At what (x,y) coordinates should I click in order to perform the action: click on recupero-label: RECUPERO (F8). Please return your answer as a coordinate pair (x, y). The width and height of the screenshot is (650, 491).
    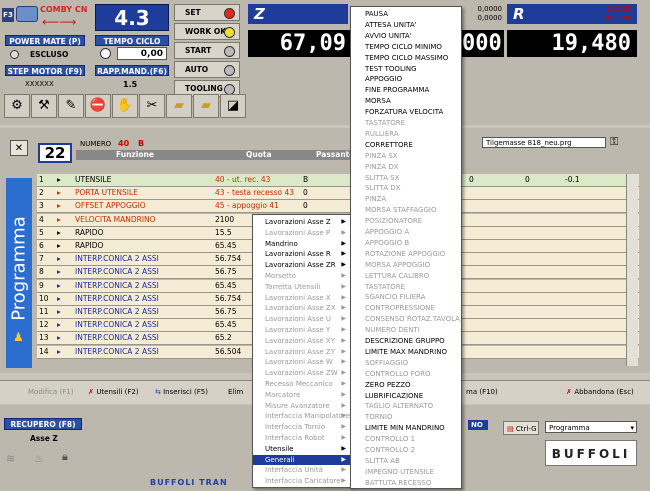
    Looking at the image, I should click on (43, 424).